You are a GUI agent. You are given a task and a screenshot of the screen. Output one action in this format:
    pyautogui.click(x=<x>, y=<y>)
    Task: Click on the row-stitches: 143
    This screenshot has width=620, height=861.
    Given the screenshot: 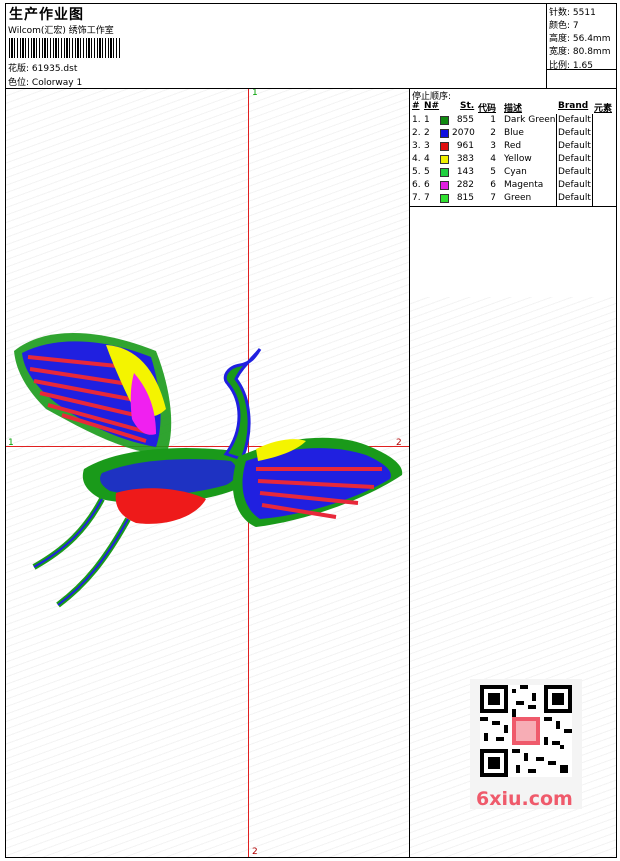 What is the action you would take?
    pyautogui.click(x=465, y=172)
    